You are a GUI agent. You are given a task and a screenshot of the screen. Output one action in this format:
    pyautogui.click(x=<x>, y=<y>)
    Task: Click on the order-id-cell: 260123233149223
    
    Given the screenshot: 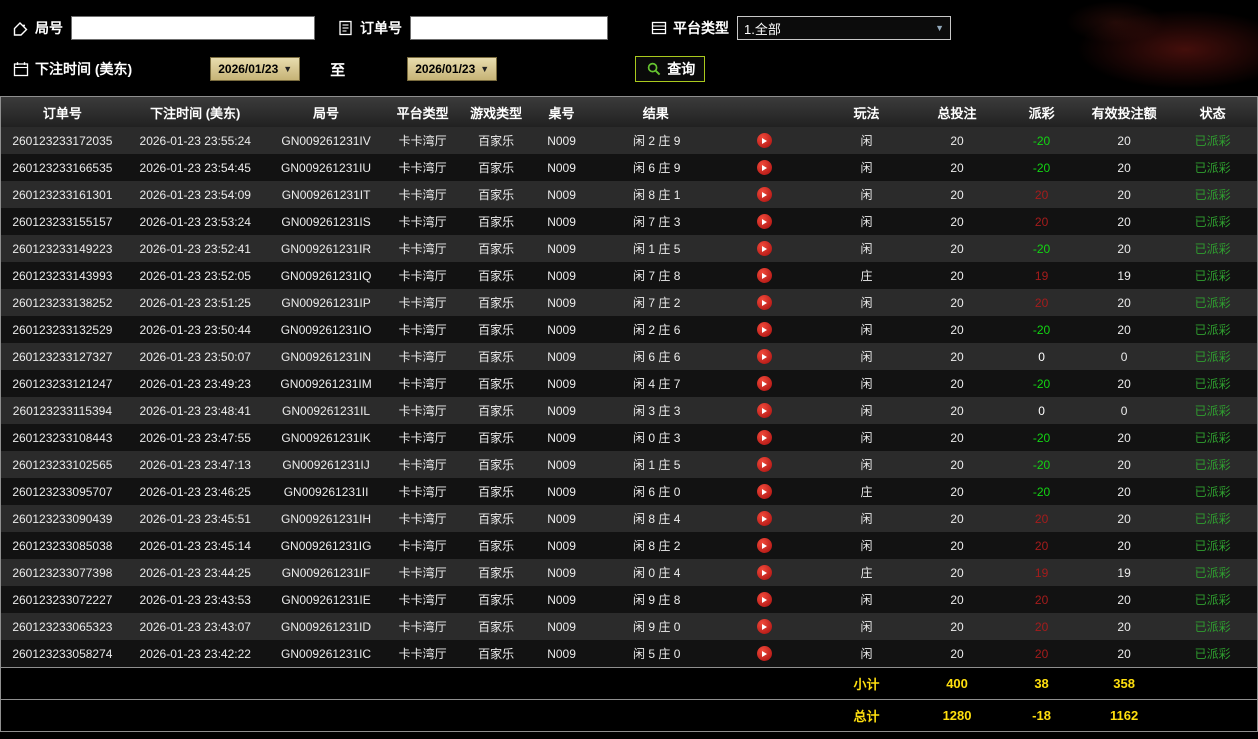 What is the action you would take?
    pyautogui.click(x=62, y=248)
    